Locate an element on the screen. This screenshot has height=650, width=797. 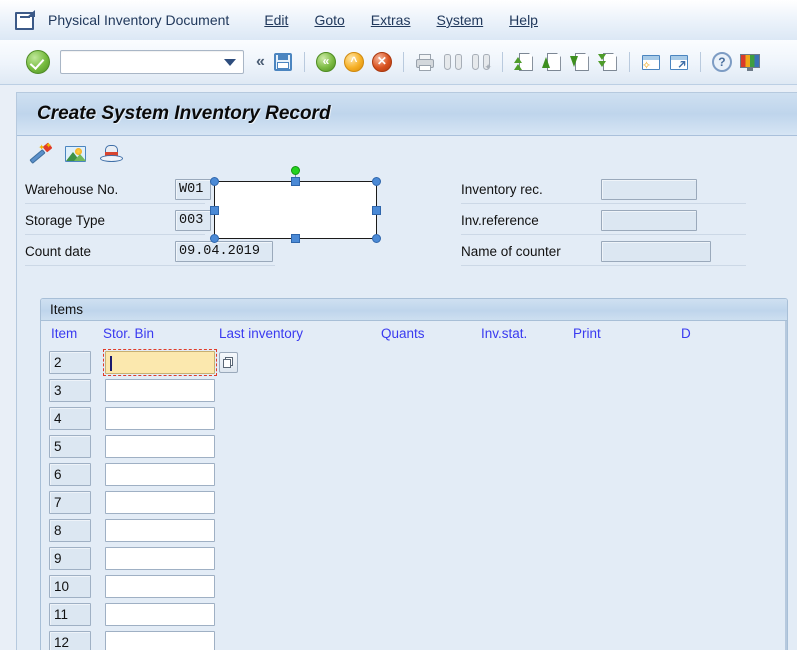
create-shortcut-icon: ➔ is located at coordinates (679, 62).